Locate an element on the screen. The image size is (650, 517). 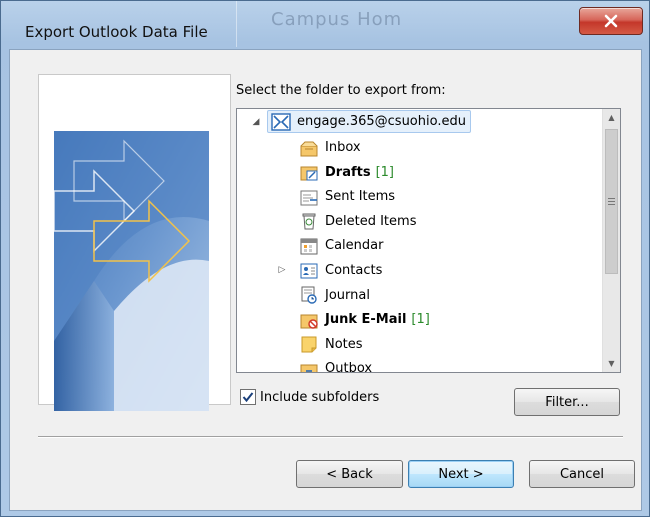
export-arrows-graphic is located at coordinates (131, 271).